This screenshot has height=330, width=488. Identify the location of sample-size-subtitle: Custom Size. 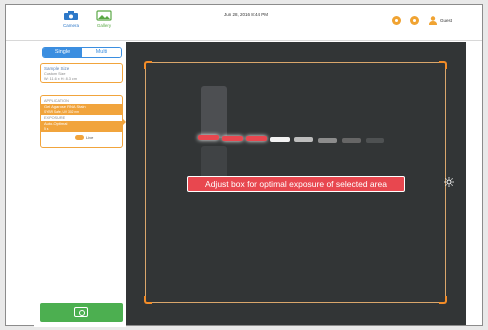
(55, 74).